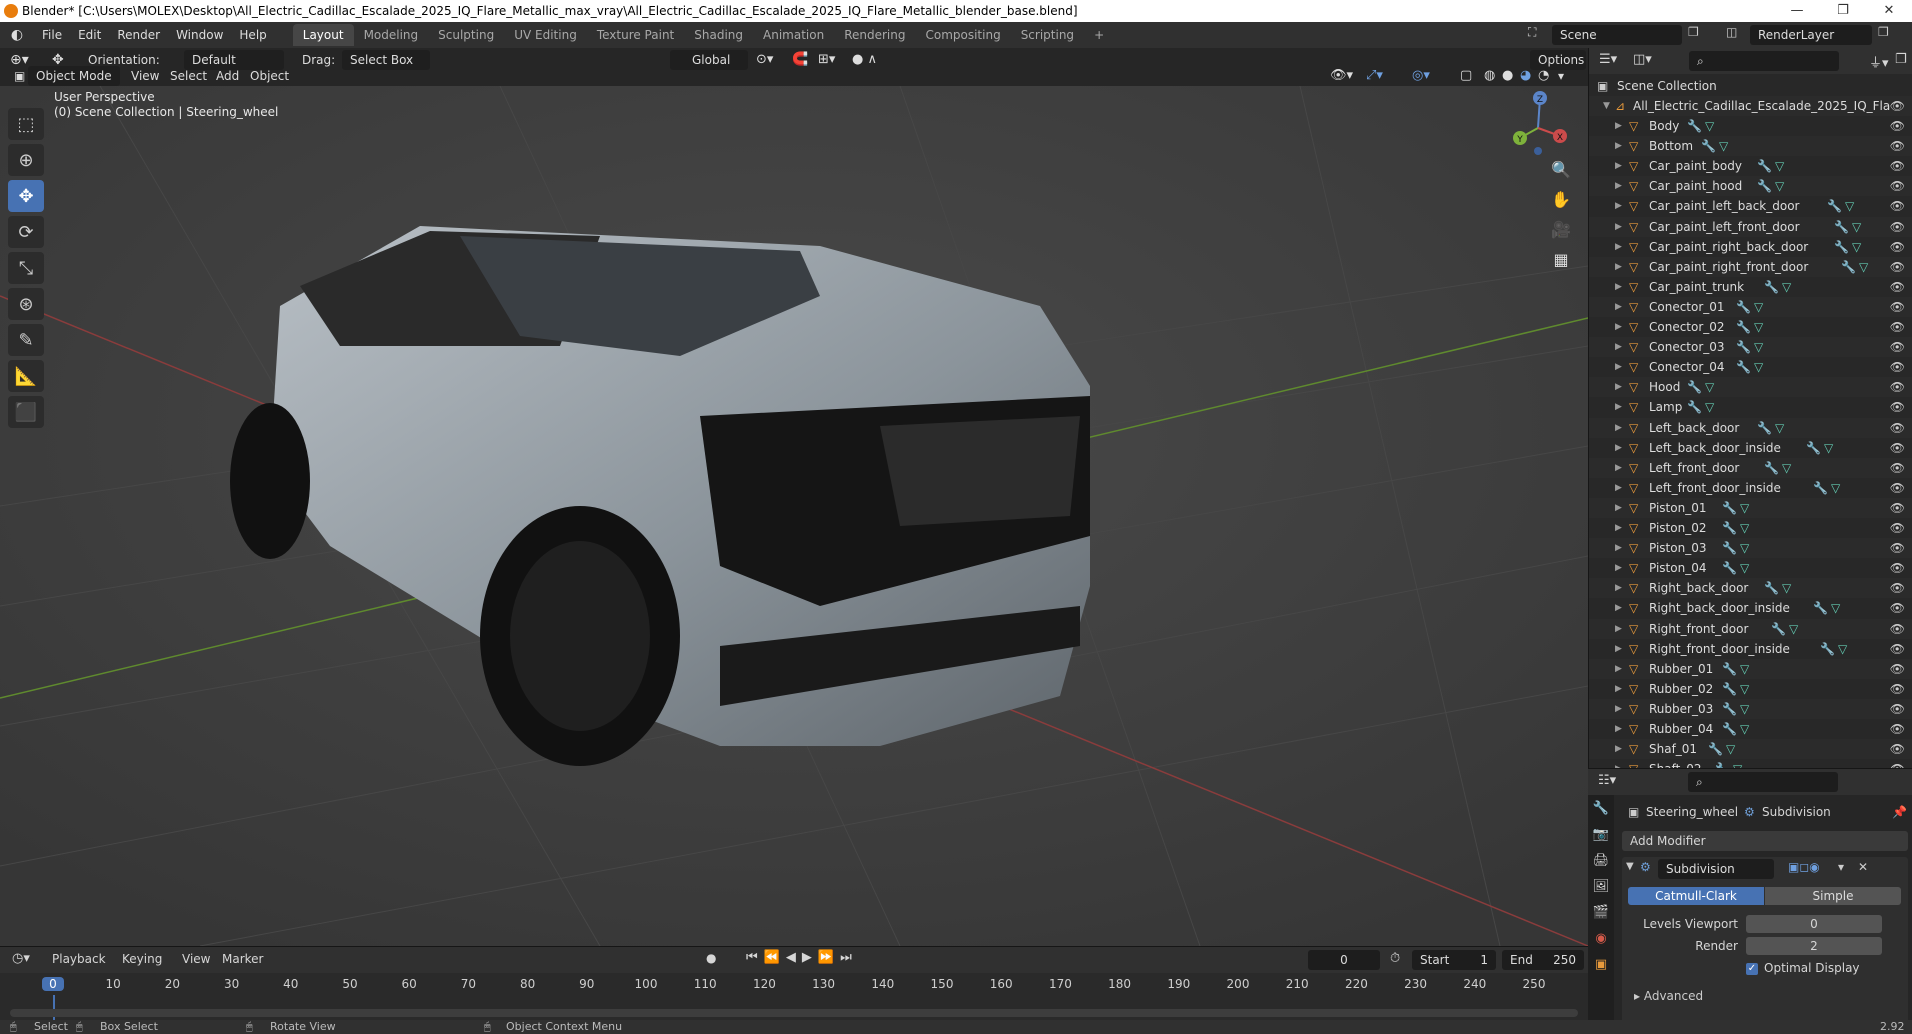  I want to click on outliner-item-row: ▶ ▽ Right_back_door 🔧 ▽ 👁, so click(1750, 588).